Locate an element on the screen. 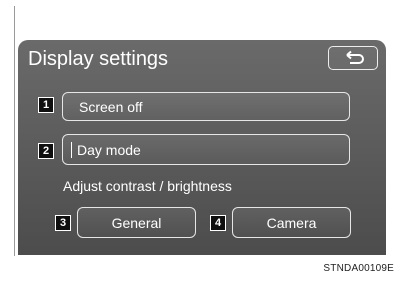 Image resolution: width=404 pixels, height=282 pixels. camera-button: Camera is located at coordinates (291, 222).